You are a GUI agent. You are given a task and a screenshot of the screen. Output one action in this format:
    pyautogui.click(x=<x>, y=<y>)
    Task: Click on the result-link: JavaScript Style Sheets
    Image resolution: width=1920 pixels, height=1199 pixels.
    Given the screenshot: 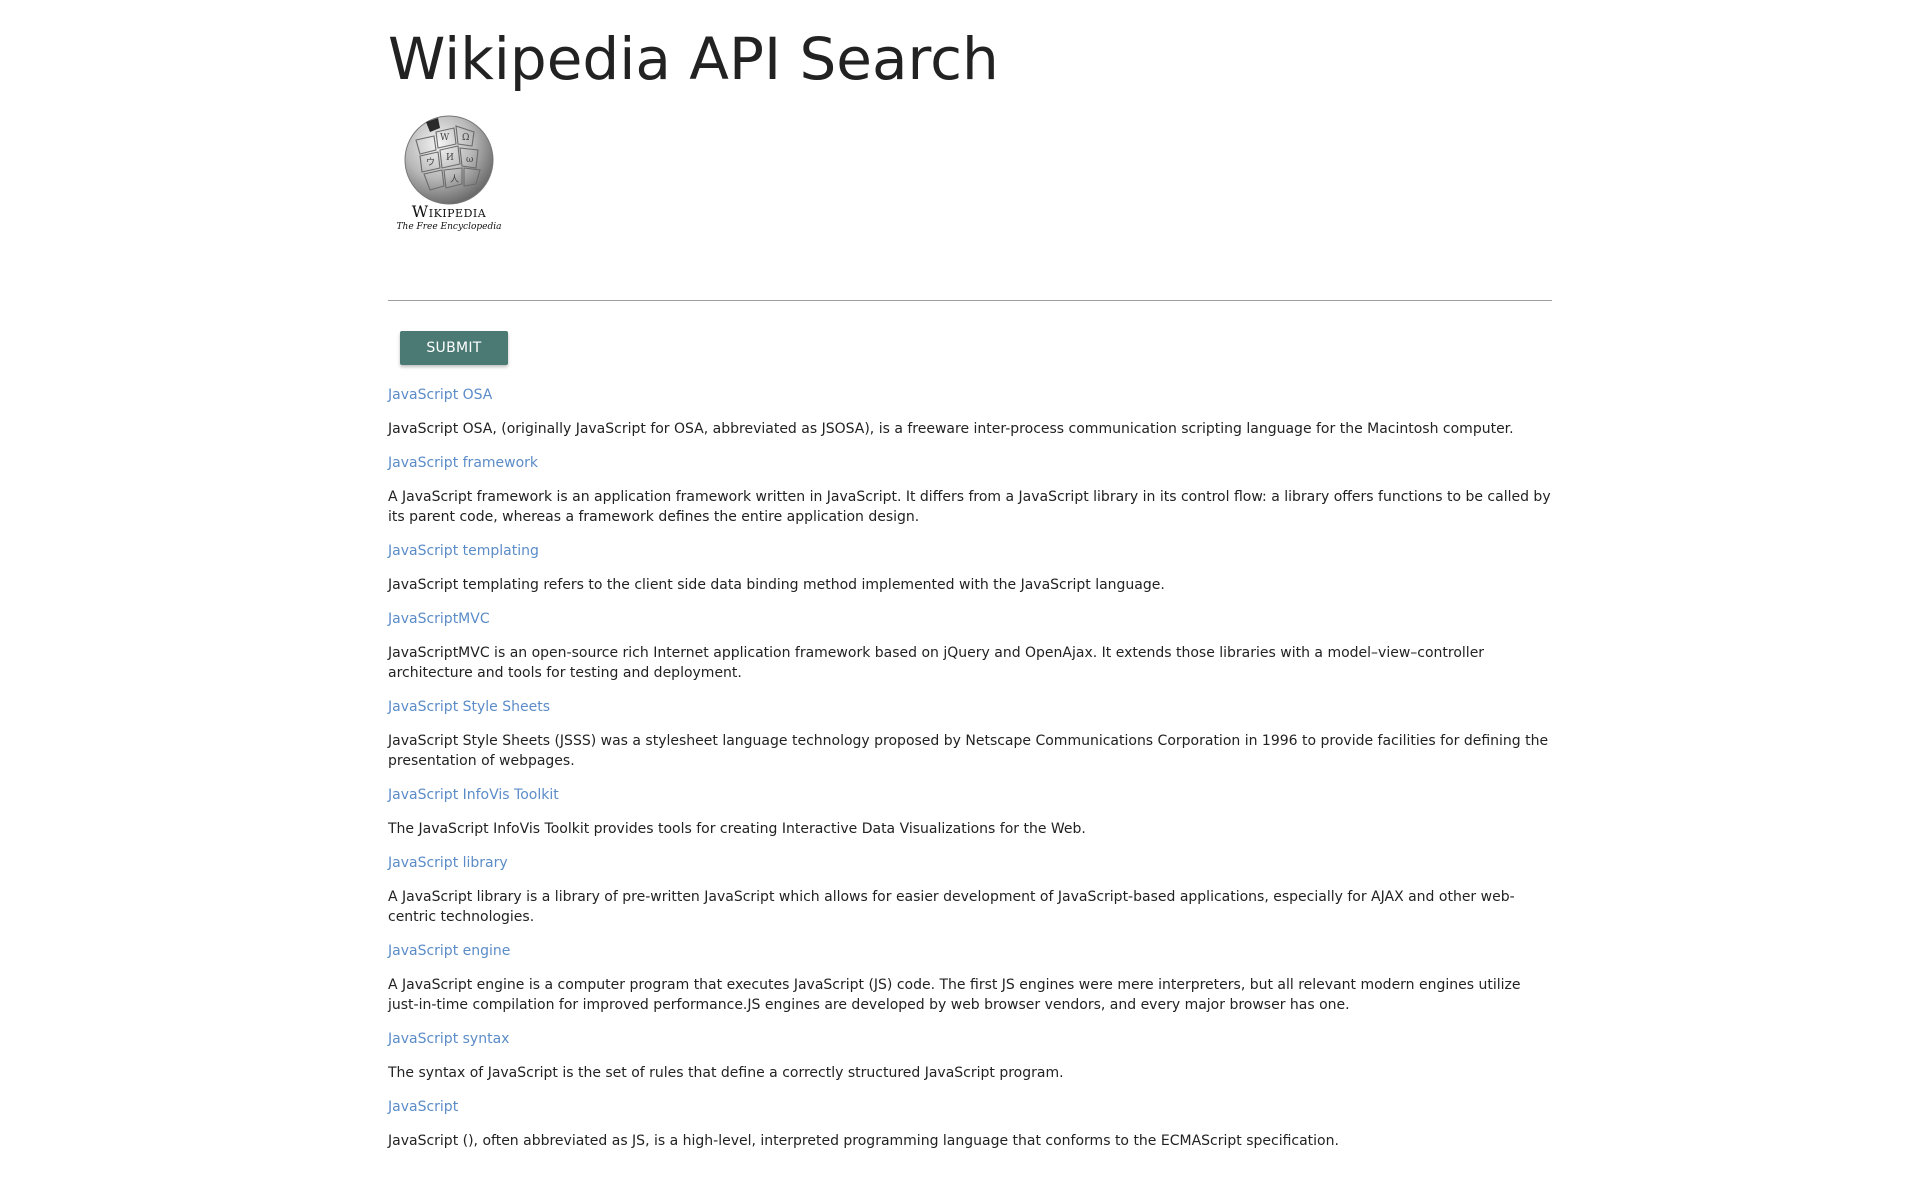 What is the action you would take?
    pyautogui.click(x=970, y=707)
    